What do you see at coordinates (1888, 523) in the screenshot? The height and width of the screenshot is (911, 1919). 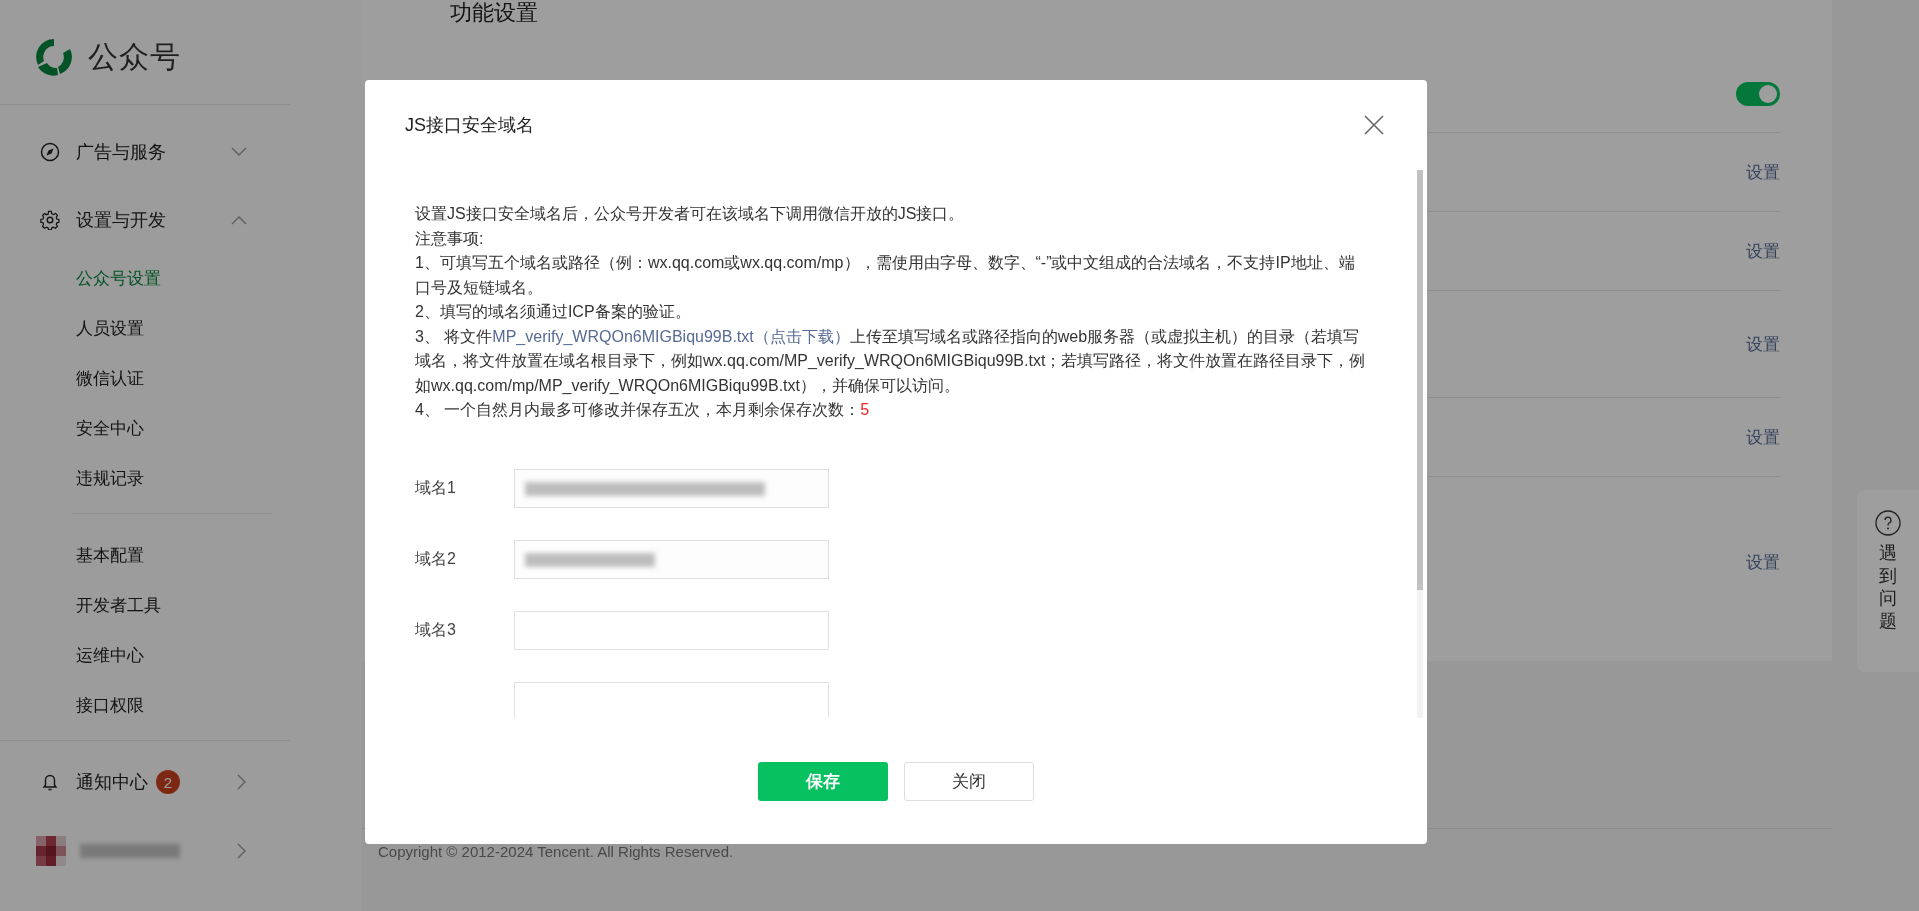 I see `question-icon` at bounding box center [1888, 523].